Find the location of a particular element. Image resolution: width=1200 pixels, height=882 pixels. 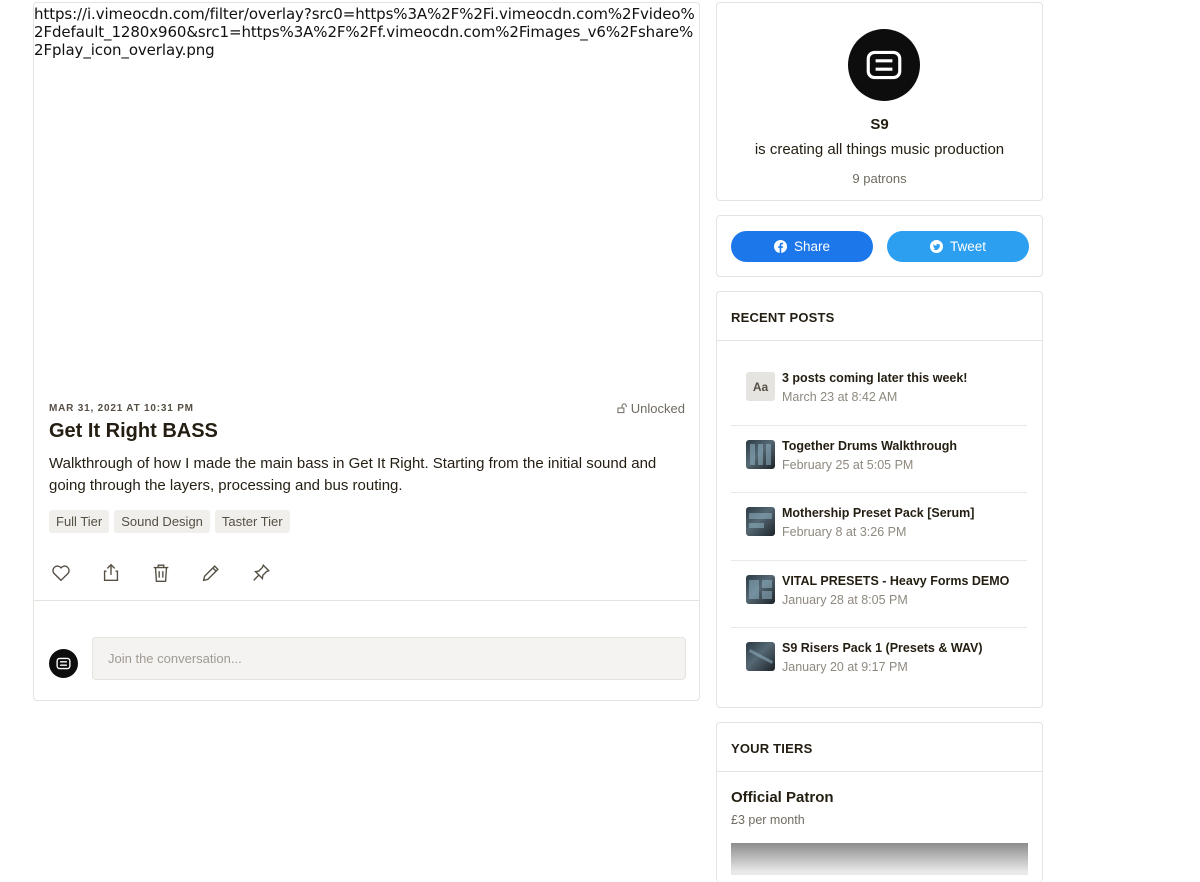

your-tiers-heading: YOUR TIERS is located at coordinates (772, 748).